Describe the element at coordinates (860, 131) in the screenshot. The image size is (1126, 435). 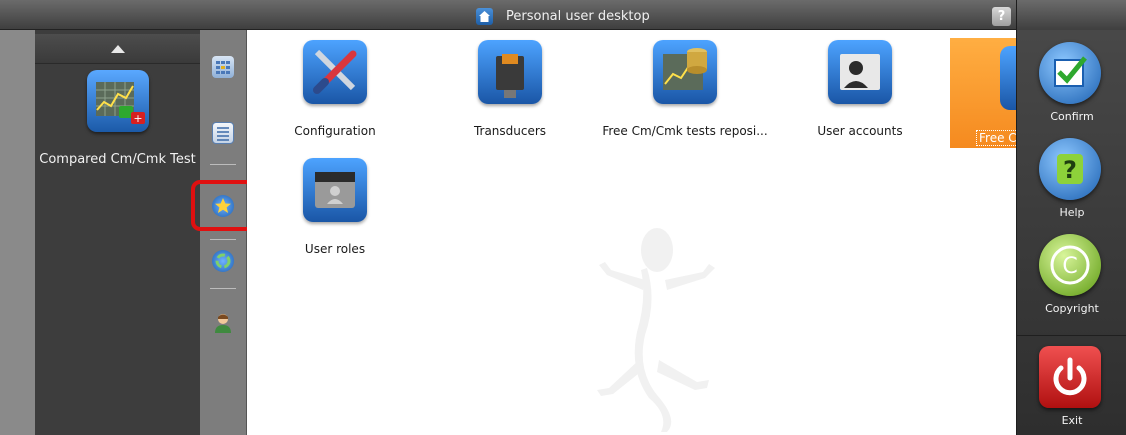
I see `tile-label: User accounts` at that location.